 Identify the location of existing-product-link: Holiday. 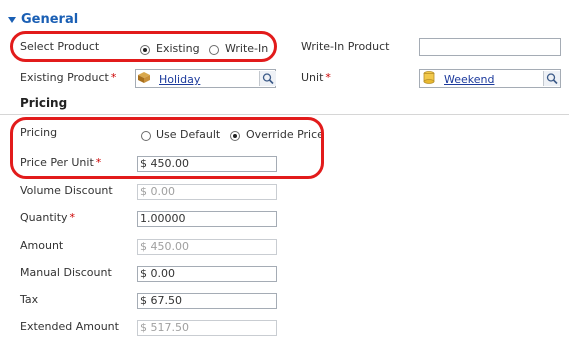
(179, 79).